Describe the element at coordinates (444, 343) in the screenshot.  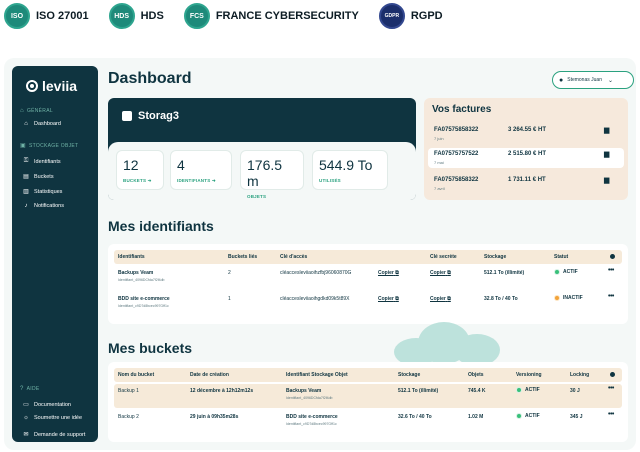
I see `cloud-illustration` at that location.